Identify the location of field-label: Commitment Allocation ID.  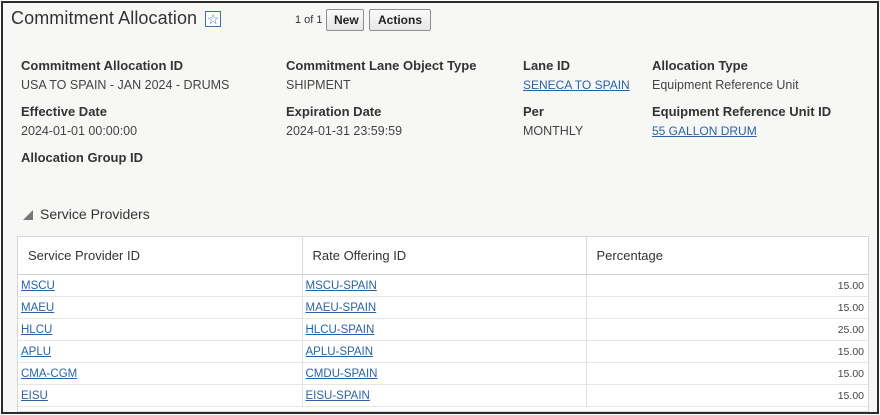
(102, 65).